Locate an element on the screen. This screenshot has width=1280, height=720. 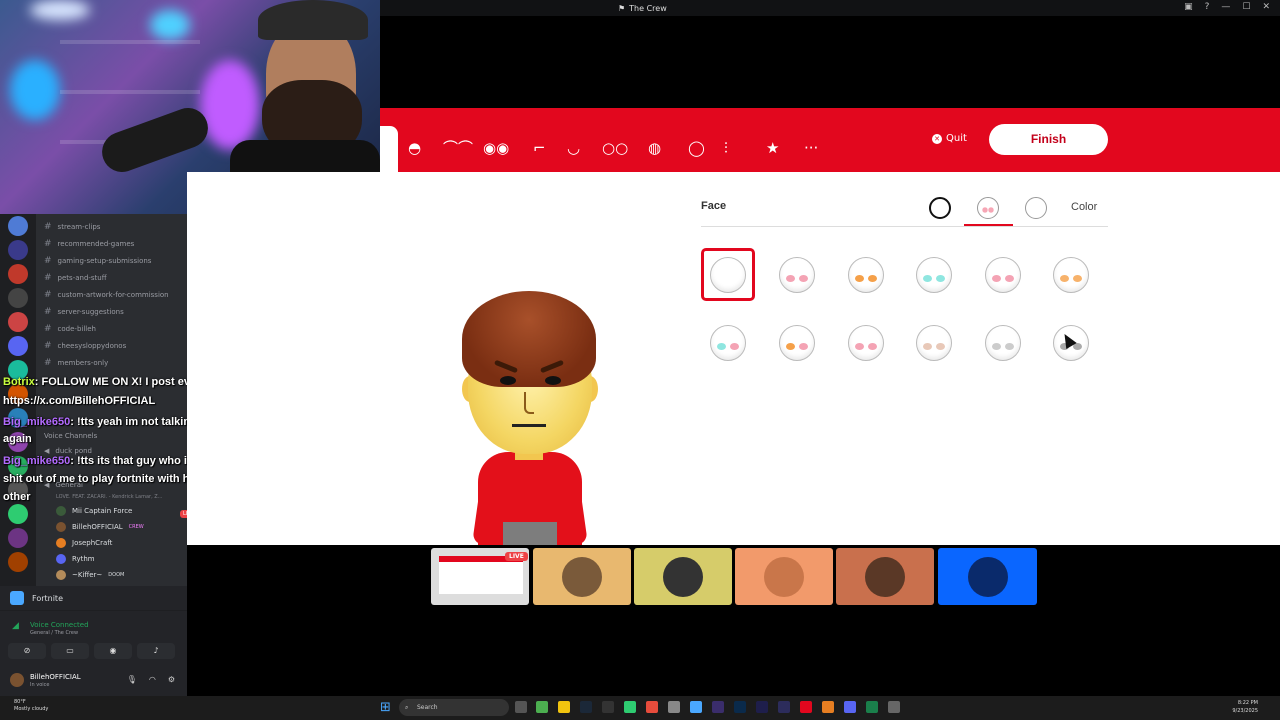
channel-item: # gaming-setup-submissions is located at coordinates (97, 261).